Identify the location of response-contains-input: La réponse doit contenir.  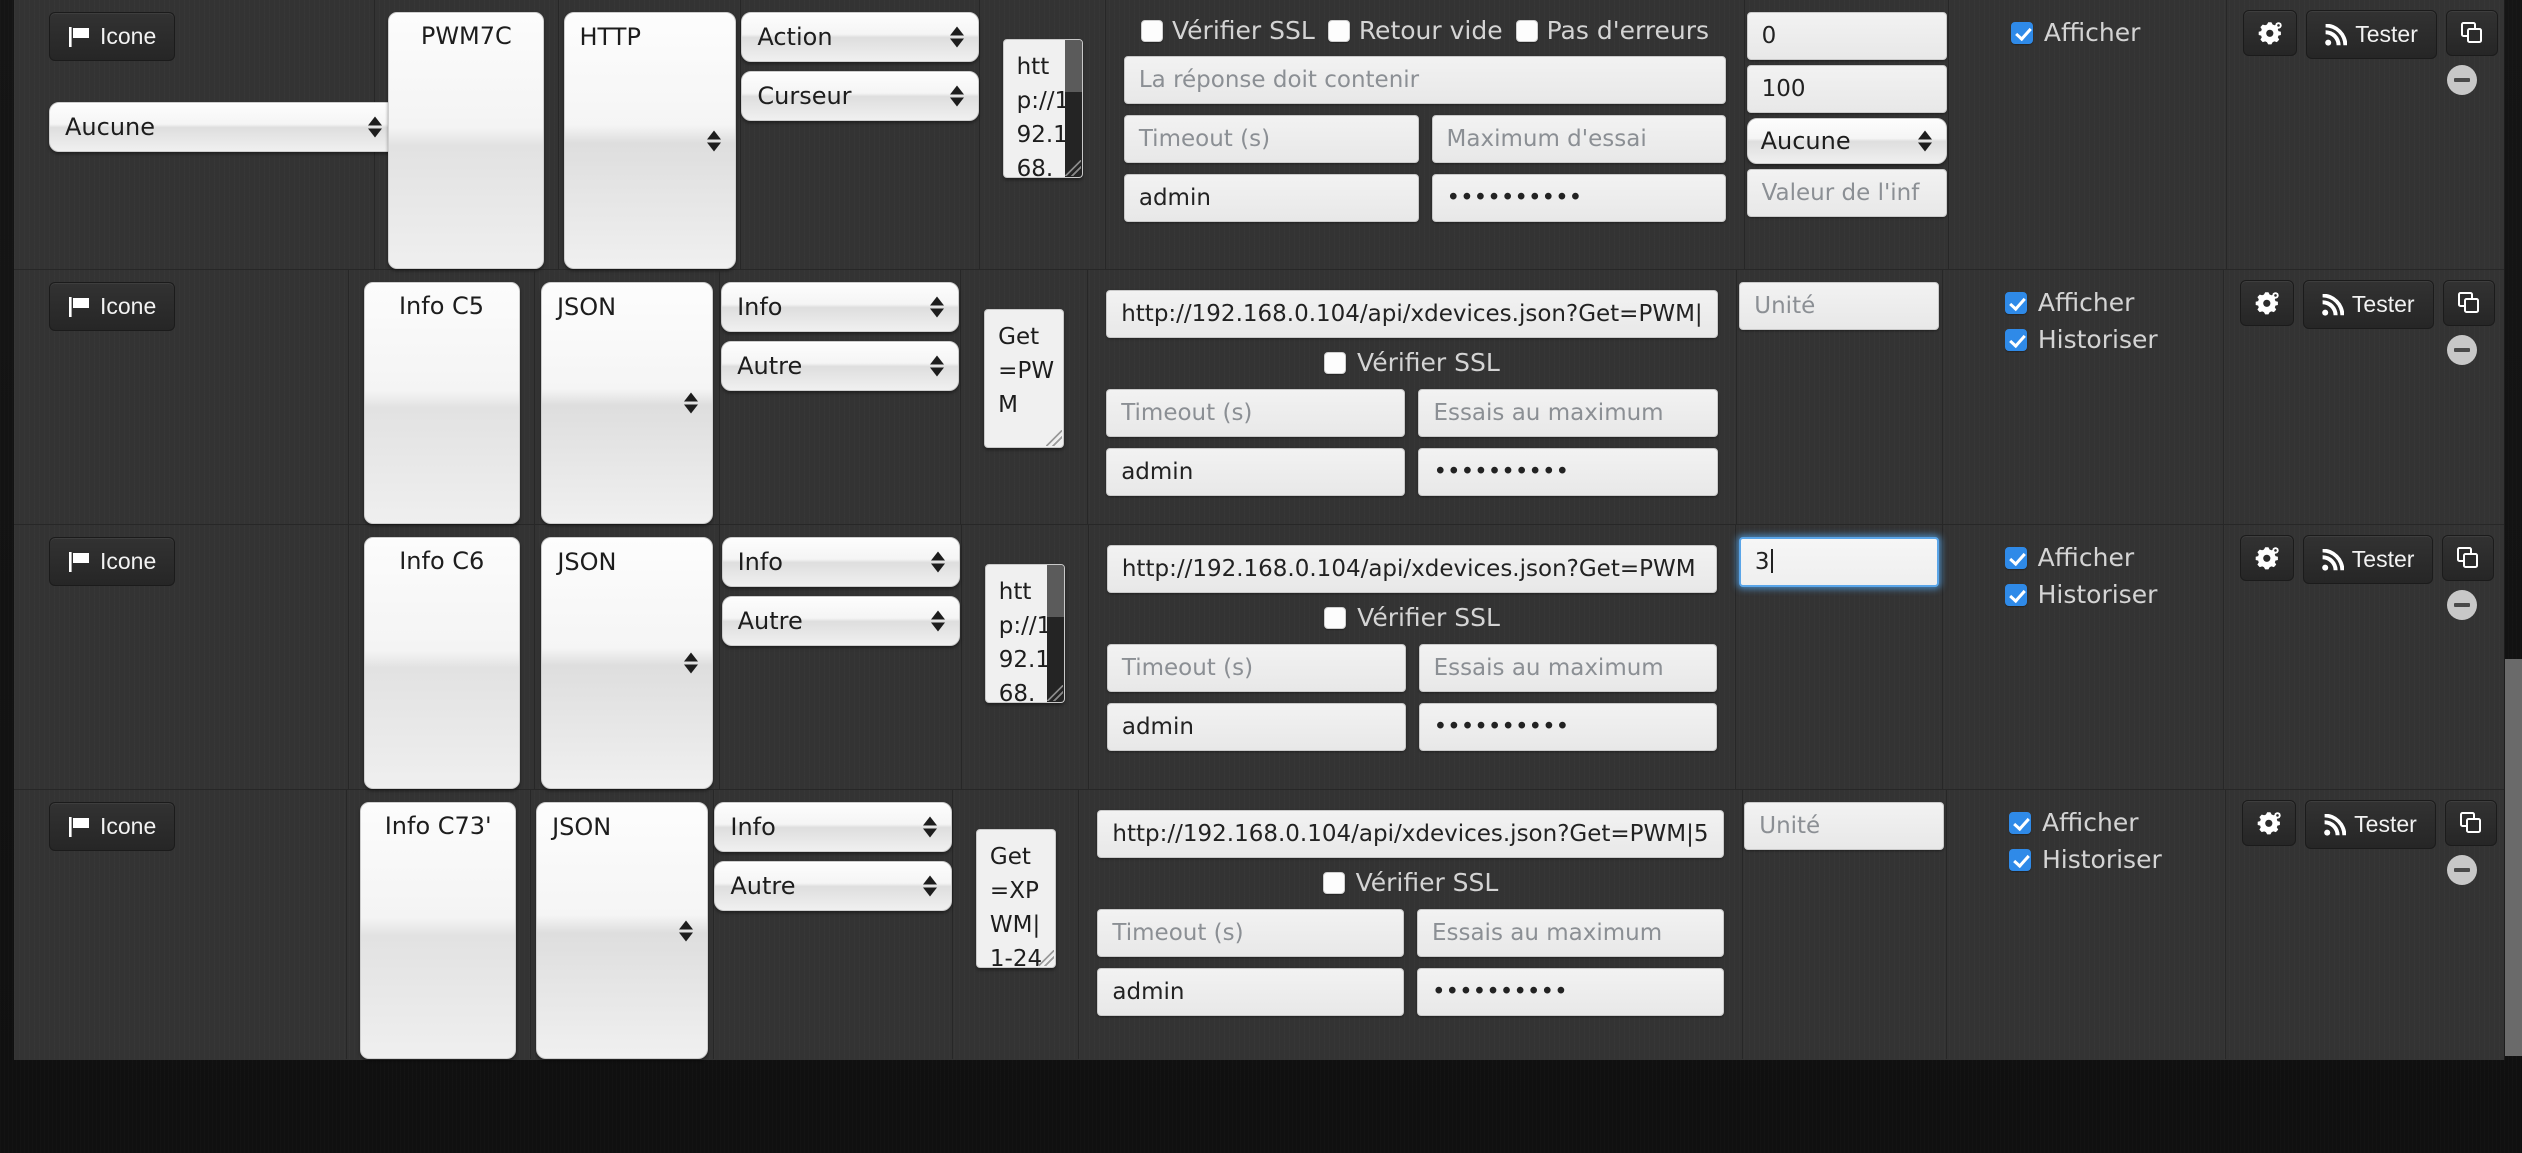
(1425, 80).